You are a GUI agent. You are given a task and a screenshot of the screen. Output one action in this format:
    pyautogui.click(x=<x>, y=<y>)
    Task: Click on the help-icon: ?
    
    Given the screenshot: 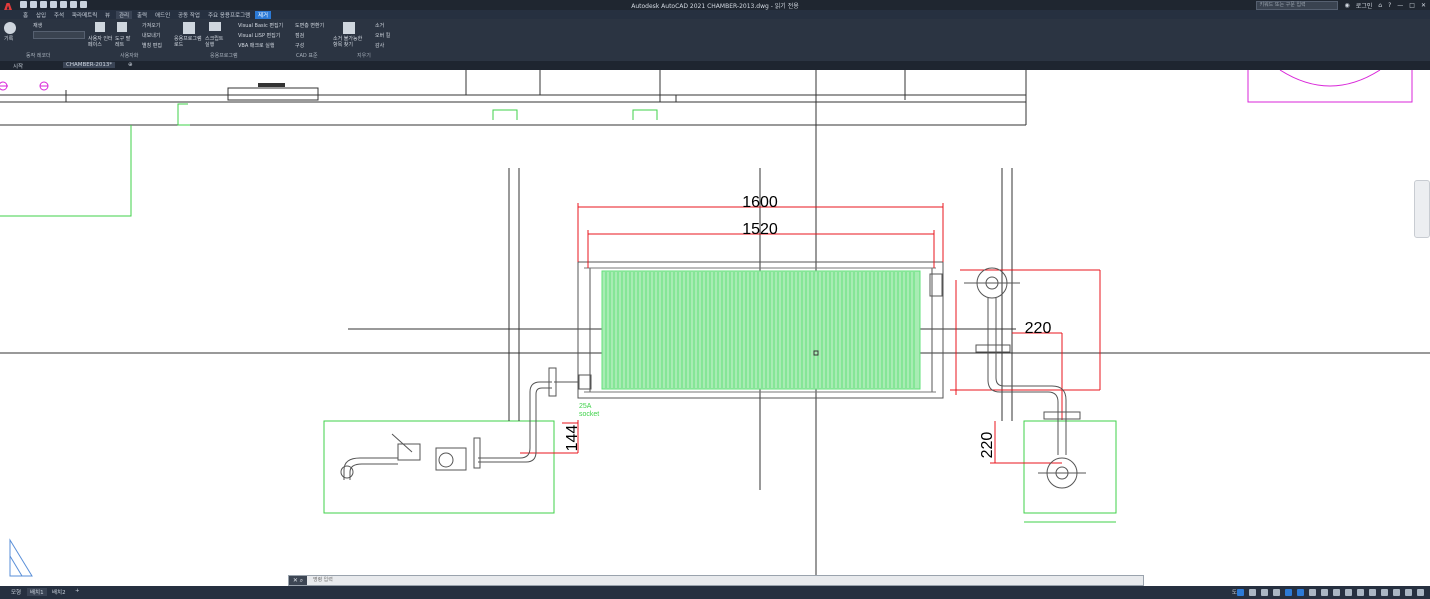 What is the action you would take?
    pyautogui.click(x=1389, y=5)
    